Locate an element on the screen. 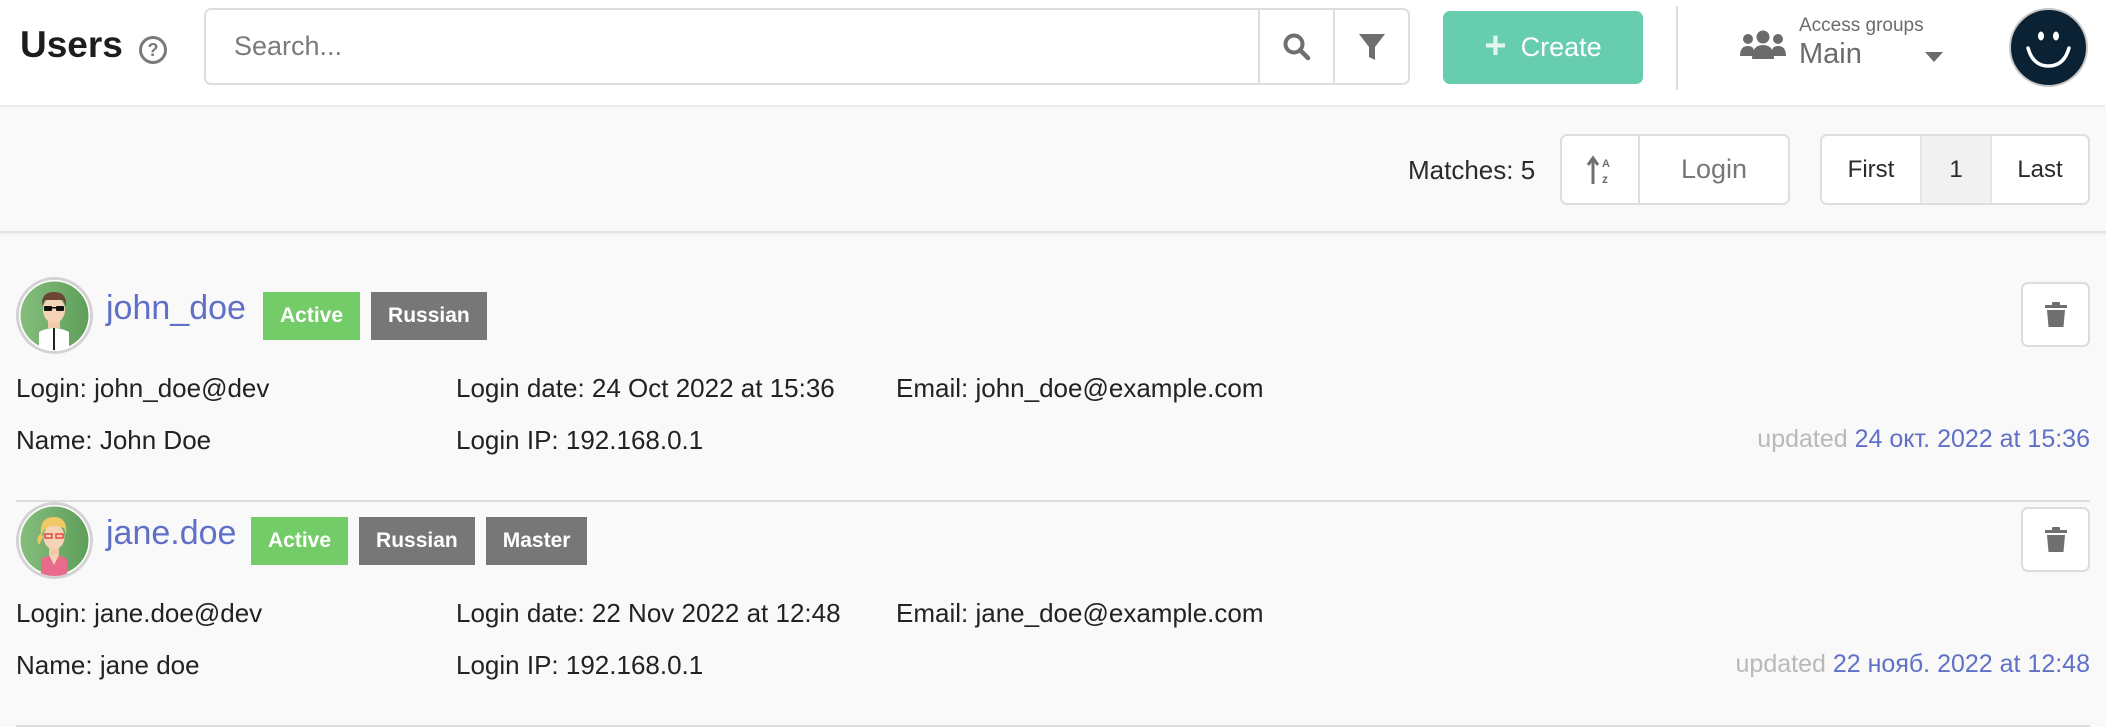 Image resolution: width=2106 pixels, height=727 pixels. updated-info: updated 24 окт. 2022 at 15:36 is located at coordinates (1923, 439).